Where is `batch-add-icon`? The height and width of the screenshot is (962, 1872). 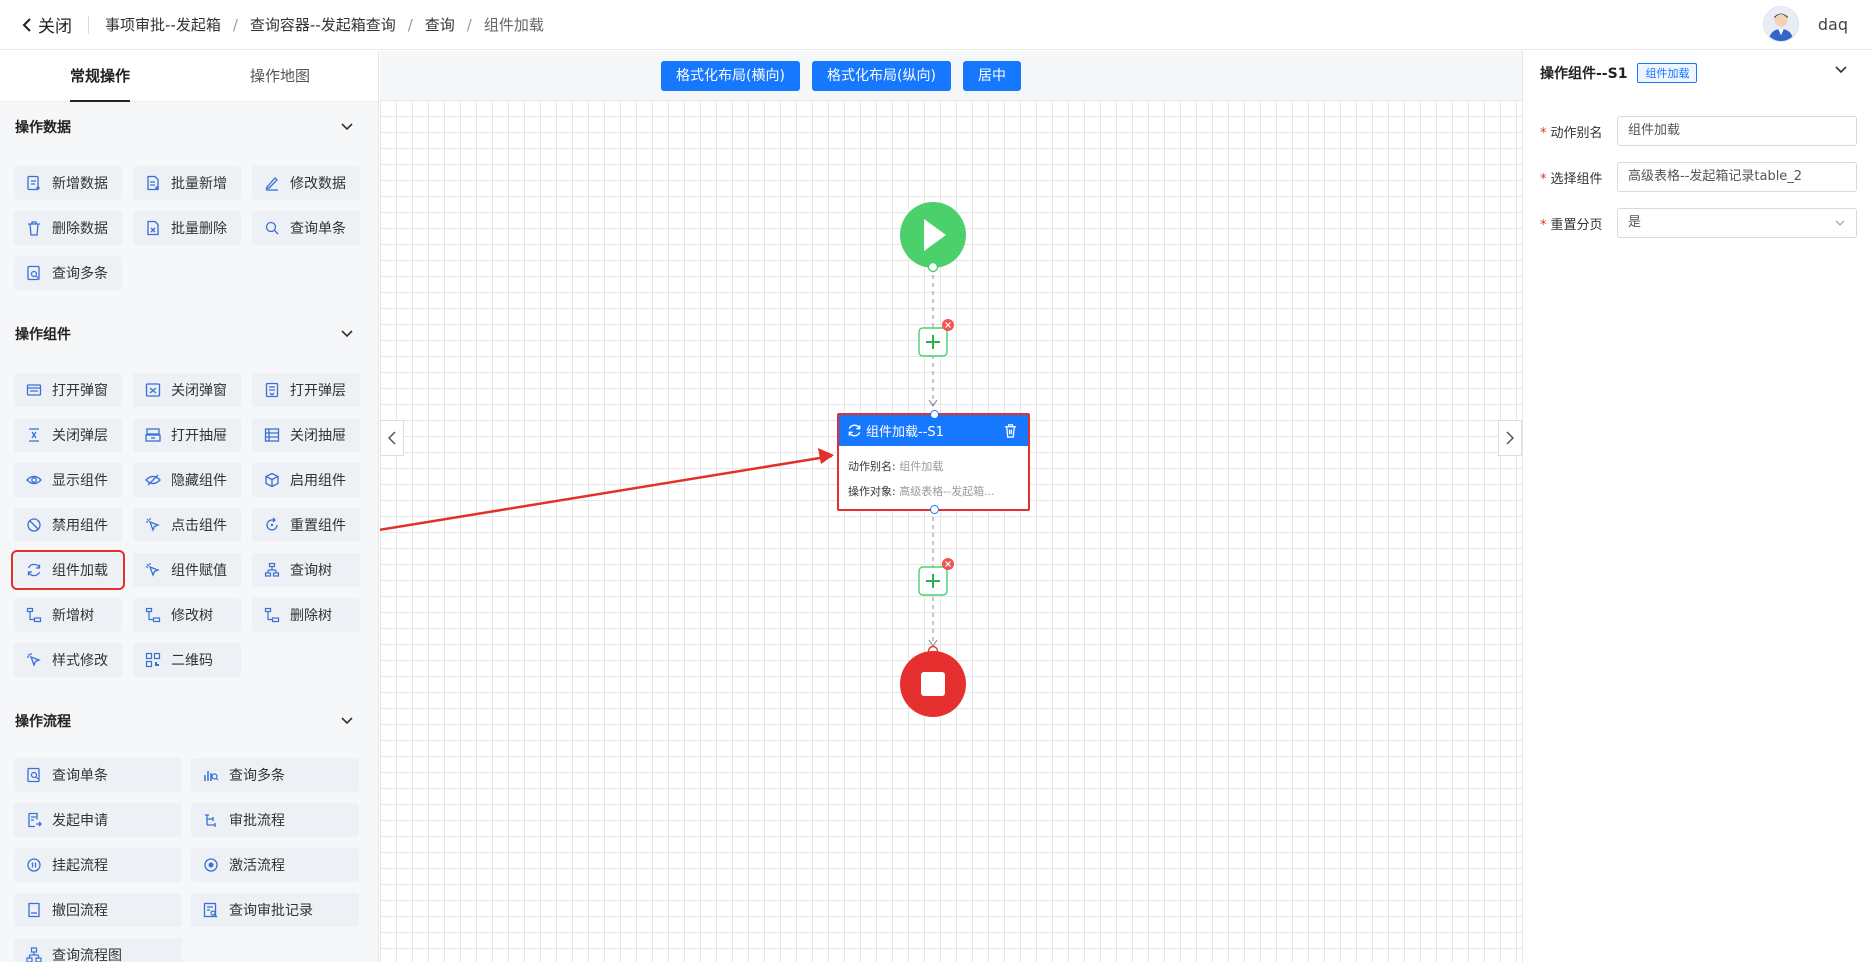 batch-add-icon is located at coordinates (153, 183).